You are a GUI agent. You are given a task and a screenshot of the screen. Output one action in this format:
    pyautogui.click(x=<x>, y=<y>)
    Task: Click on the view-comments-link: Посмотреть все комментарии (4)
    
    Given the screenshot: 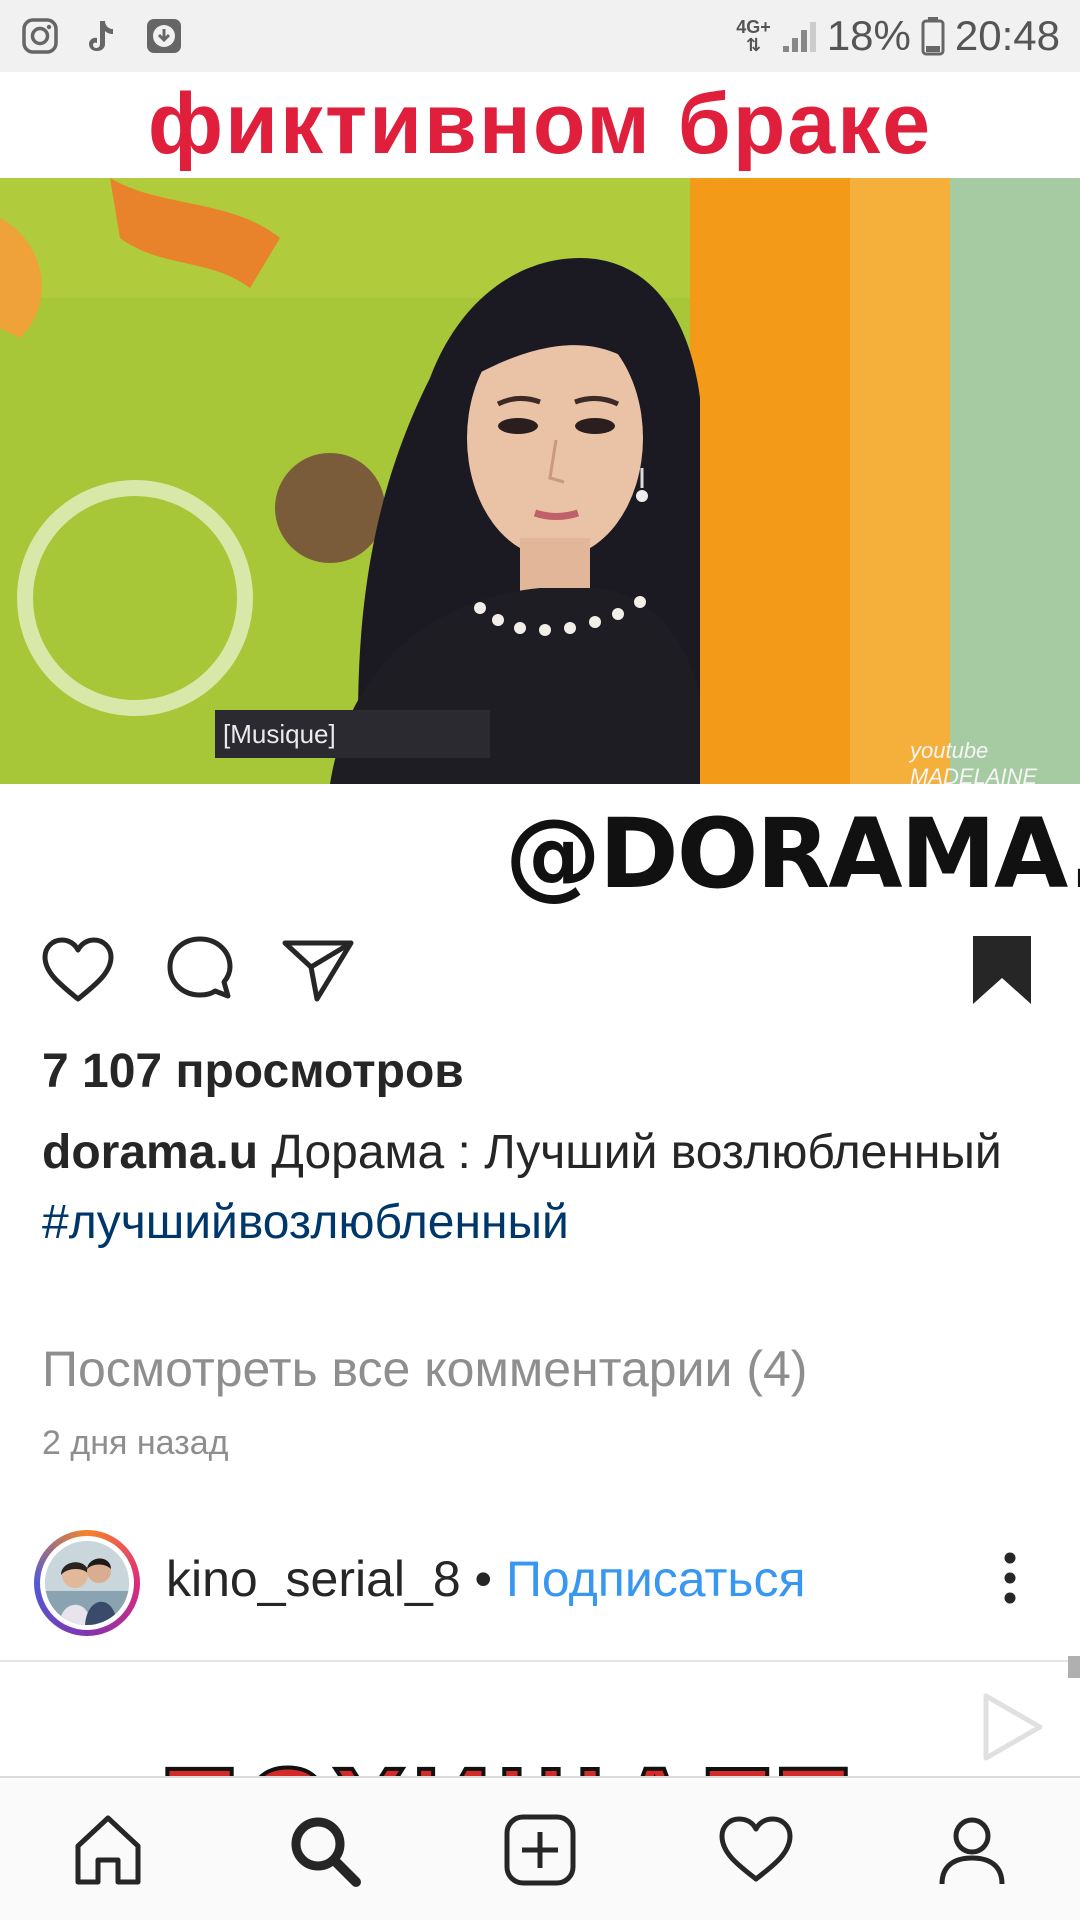 What is the action you would take?
    pyautogui.click(x=424, y=1369)
    